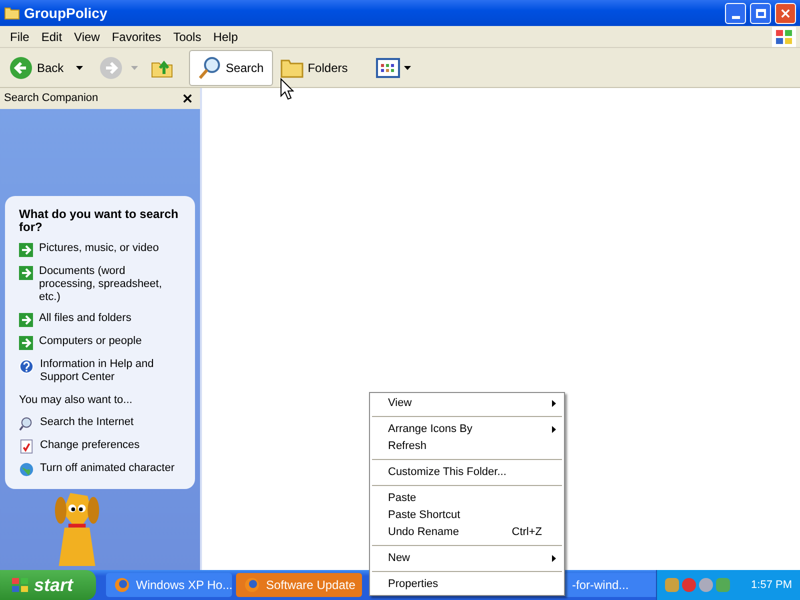 Image resolution: width=800 pixels, height=600 pixels. I want to click on search-option-link: All files and folders, so click(85, 318).